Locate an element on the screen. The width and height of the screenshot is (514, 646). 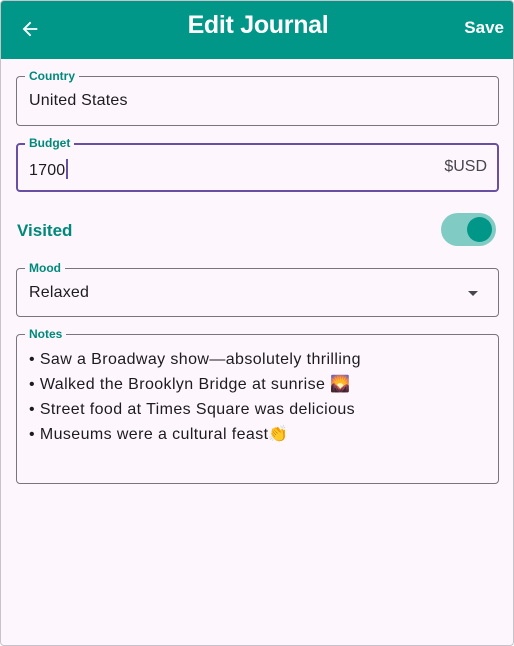
notes-label: Notes is located at coordinates (46, 334).